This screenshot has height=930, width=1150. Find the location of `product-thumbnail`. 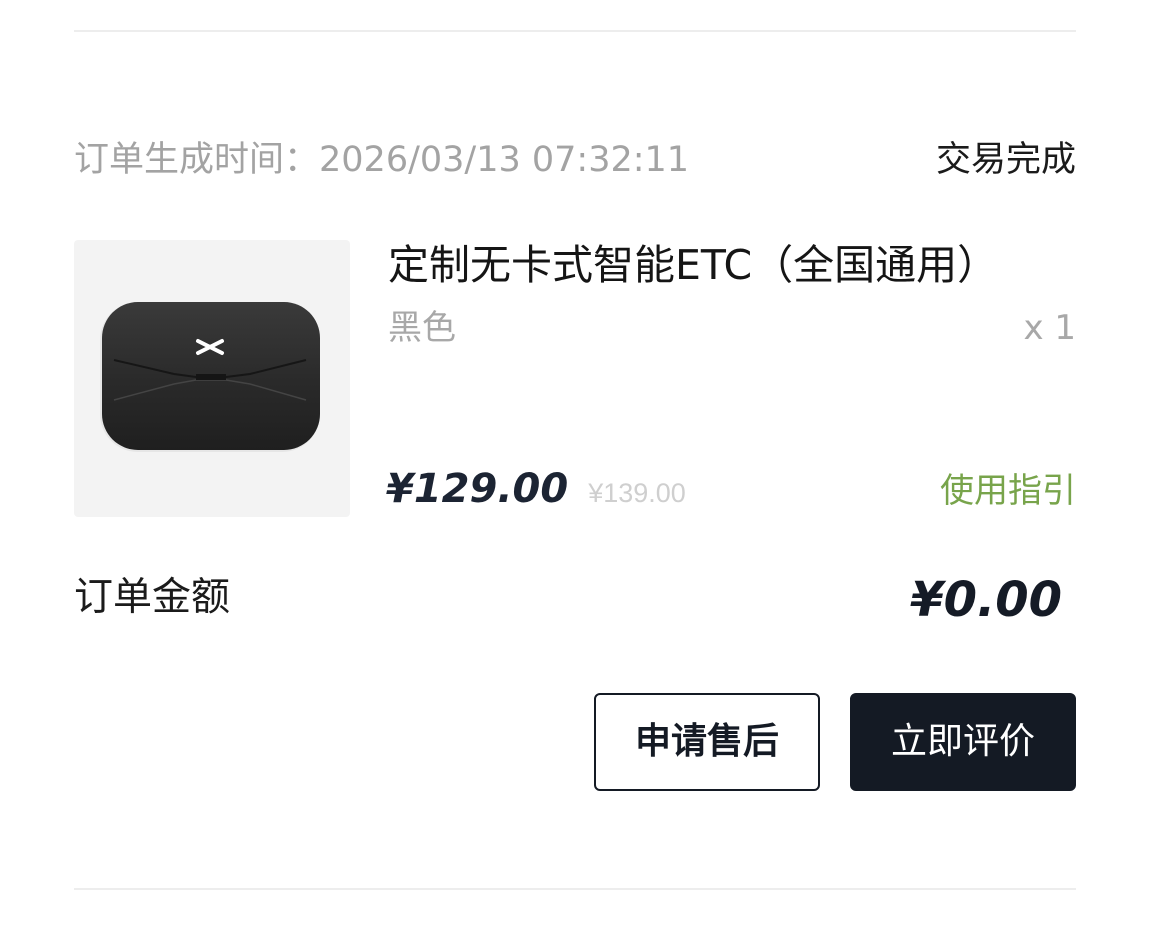

product-thumbnail is located at coordinates (212, 378).